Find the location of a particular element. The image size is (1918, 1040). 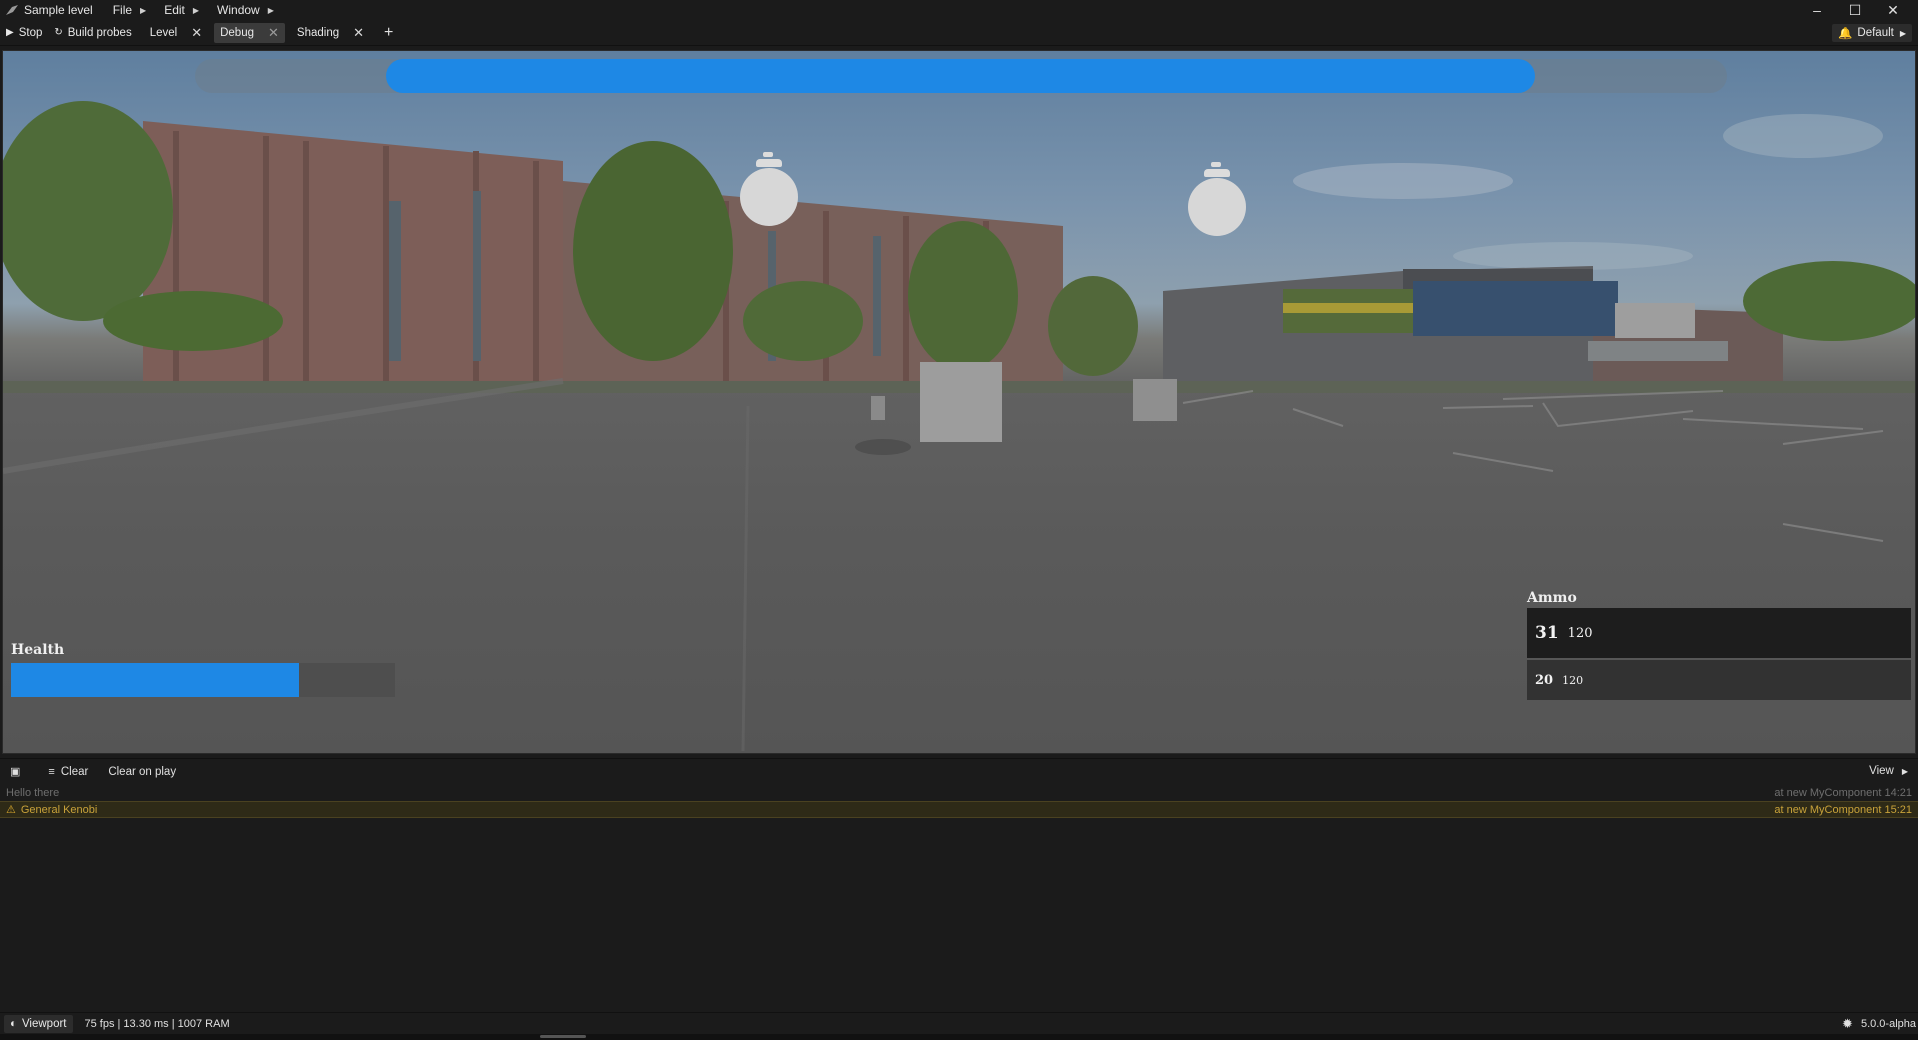

stop-label: Stop is located at coordinates (30, 32).